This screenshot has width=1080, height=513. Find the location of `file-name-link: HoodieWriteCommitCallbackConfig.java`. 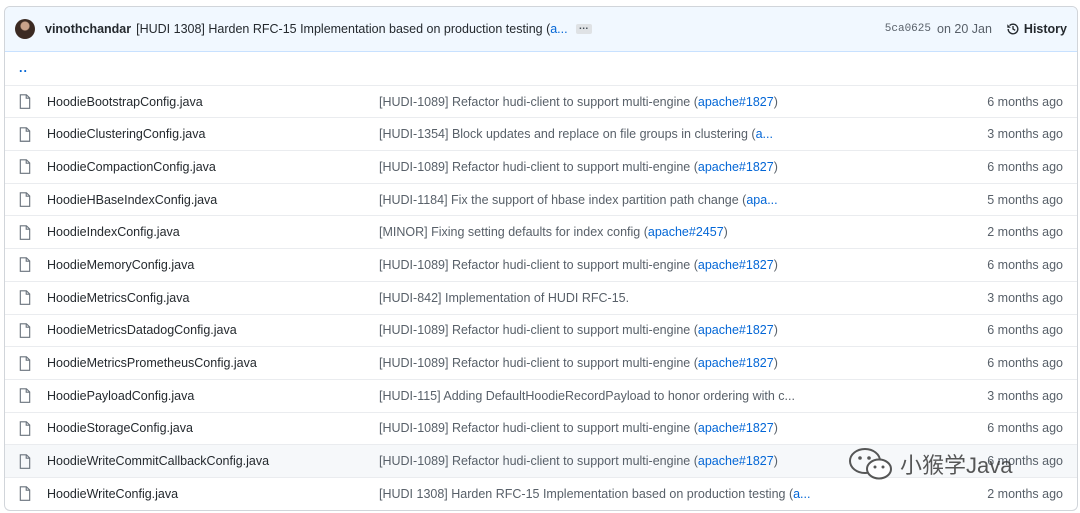

file-name-link: HoodieWriteCommitCallbackConfig.java is located at coordinates (213, 461).